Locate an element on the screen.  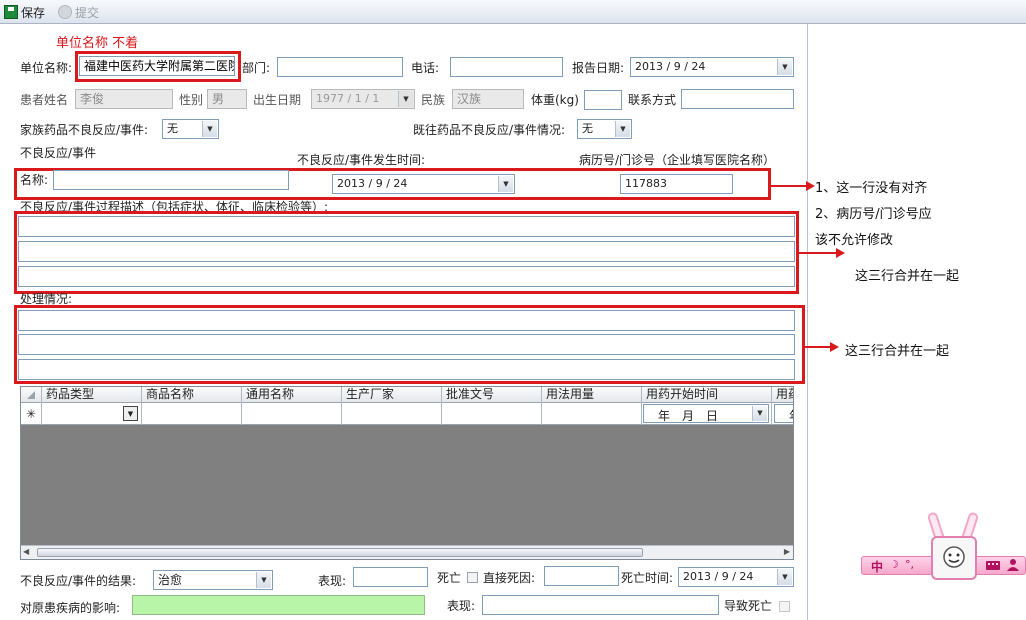
scroll-right-icon: ▶ is located at coordinates (787, 551).